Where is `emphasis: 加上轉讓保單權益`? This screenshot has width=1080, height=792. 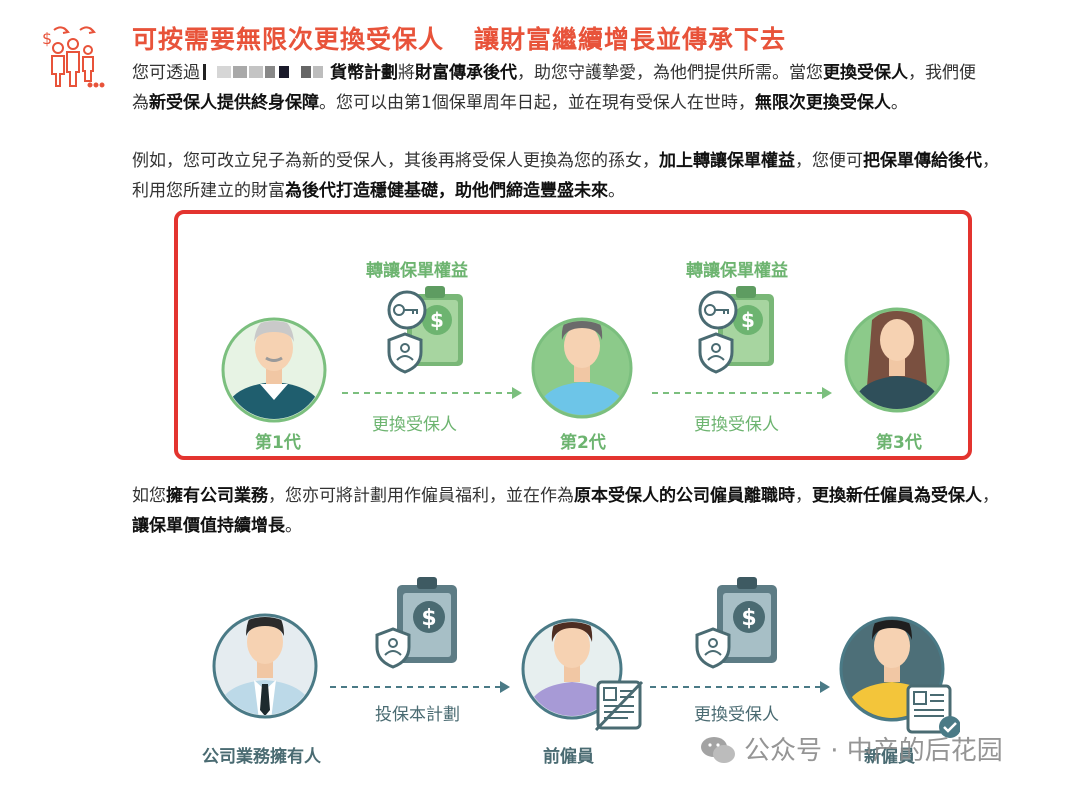 emphasis: 加上轉讓保單權益 is located at coordinates (727, 161).